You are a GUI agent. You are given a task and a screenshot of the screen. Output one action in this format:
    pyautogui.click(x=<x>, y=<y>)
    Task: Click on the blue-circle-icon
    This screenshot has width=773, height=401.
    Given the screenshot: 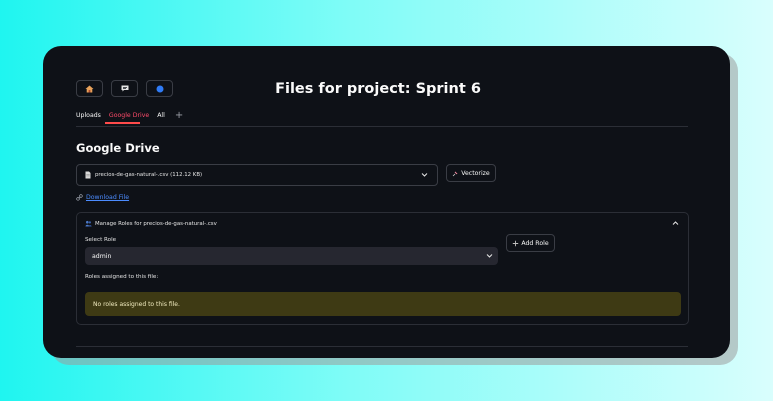 What is the action you would take?
    pyautogui.click(x=159, y=88)
    